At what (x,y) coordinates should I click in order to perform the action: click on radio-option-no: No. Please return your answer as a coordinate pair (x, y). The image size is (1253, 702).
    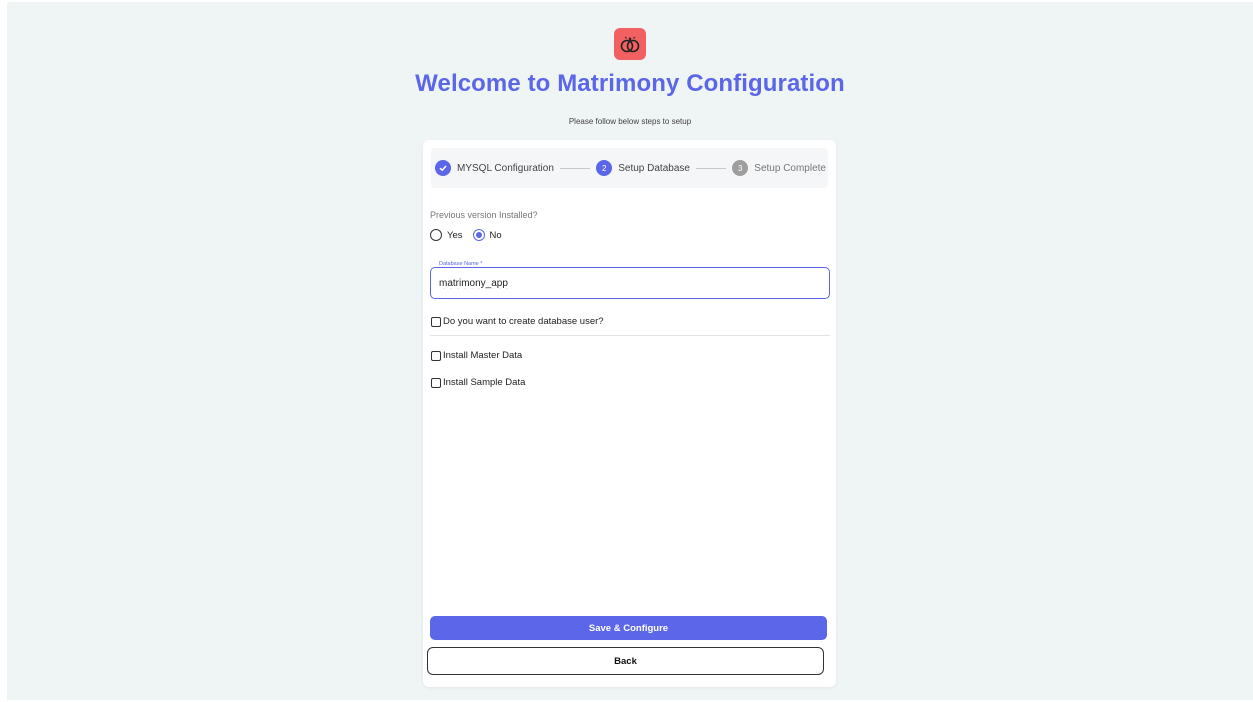
    Looking at the image, I should click on (487, 235).